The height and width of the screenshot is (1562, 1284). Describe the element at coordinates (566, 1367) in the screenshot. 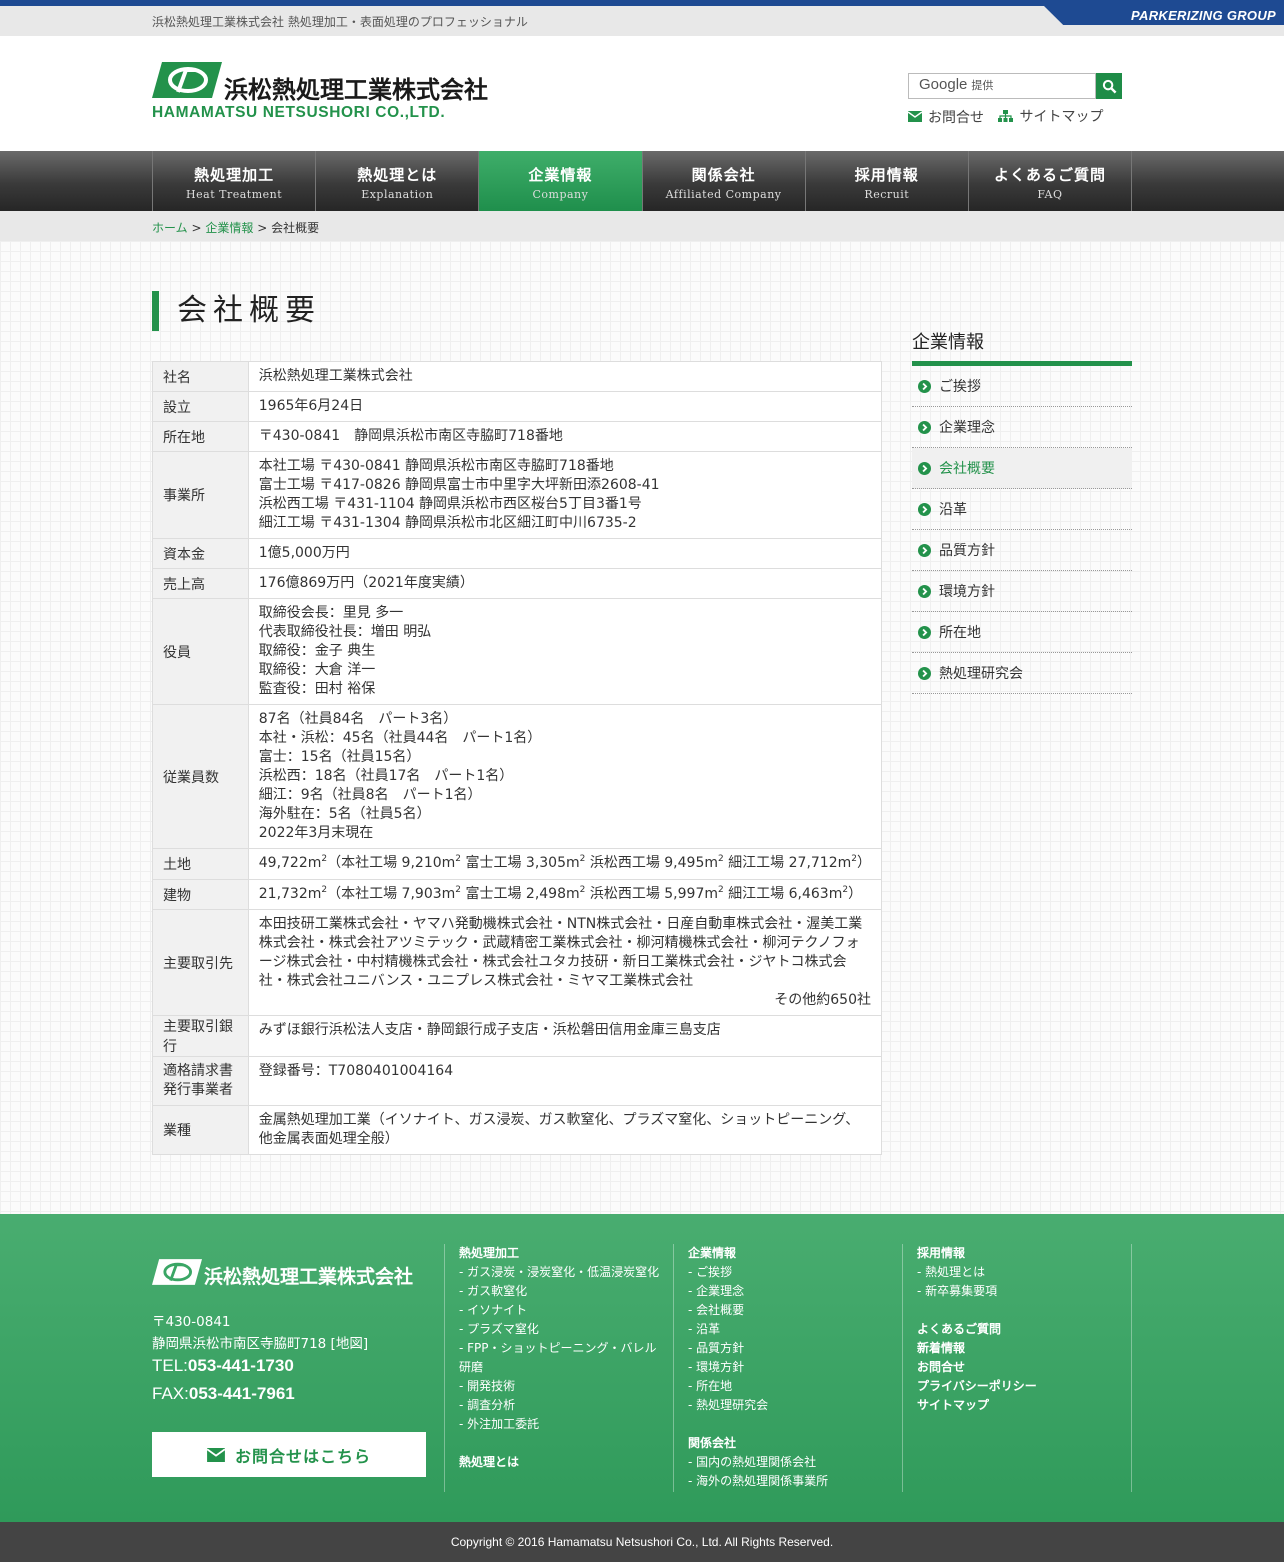

I see `footer-link-continuation: 研磨` at that location.